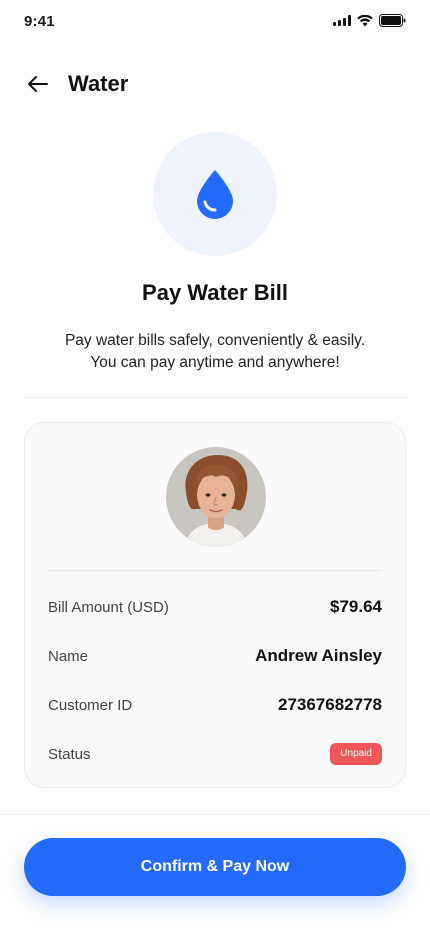 This screenshot has width=430, height=932. Describe the element at coordinates (215, 867) in the screenshot. I see `confirm-pay-button: Confirm & Pay Now` at that location.